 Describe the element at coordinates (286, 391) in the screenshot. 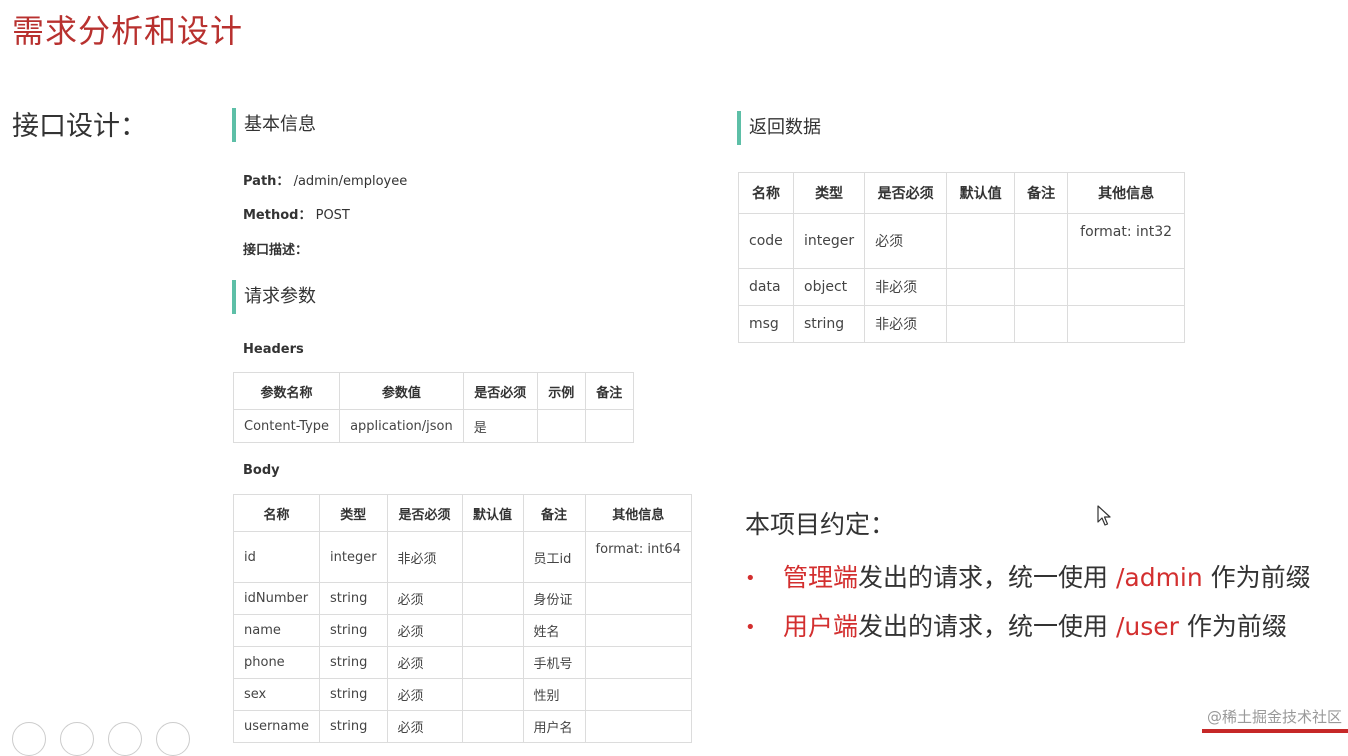

I see `headers-col-name: 参数名称` at that location.